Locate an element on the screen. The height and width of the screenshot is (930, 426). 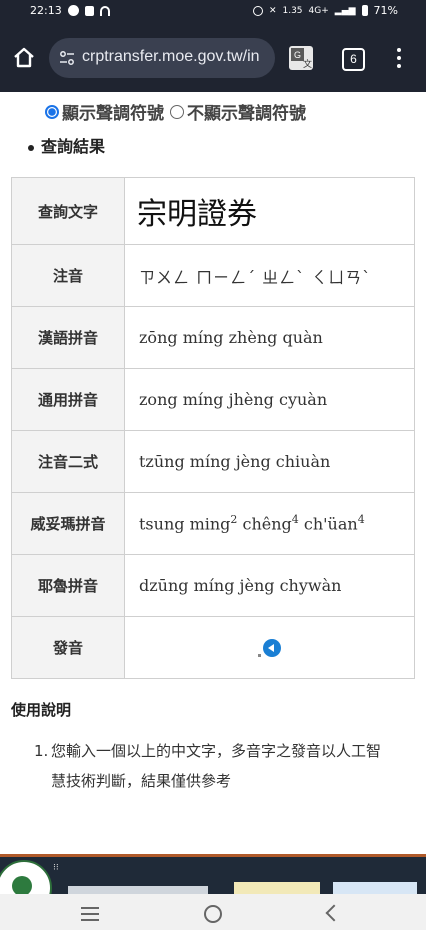
table-row: 威妥瑪拼音 tsung ming2 chêng4 ch'üan4 is located at coordinates (213, 523).